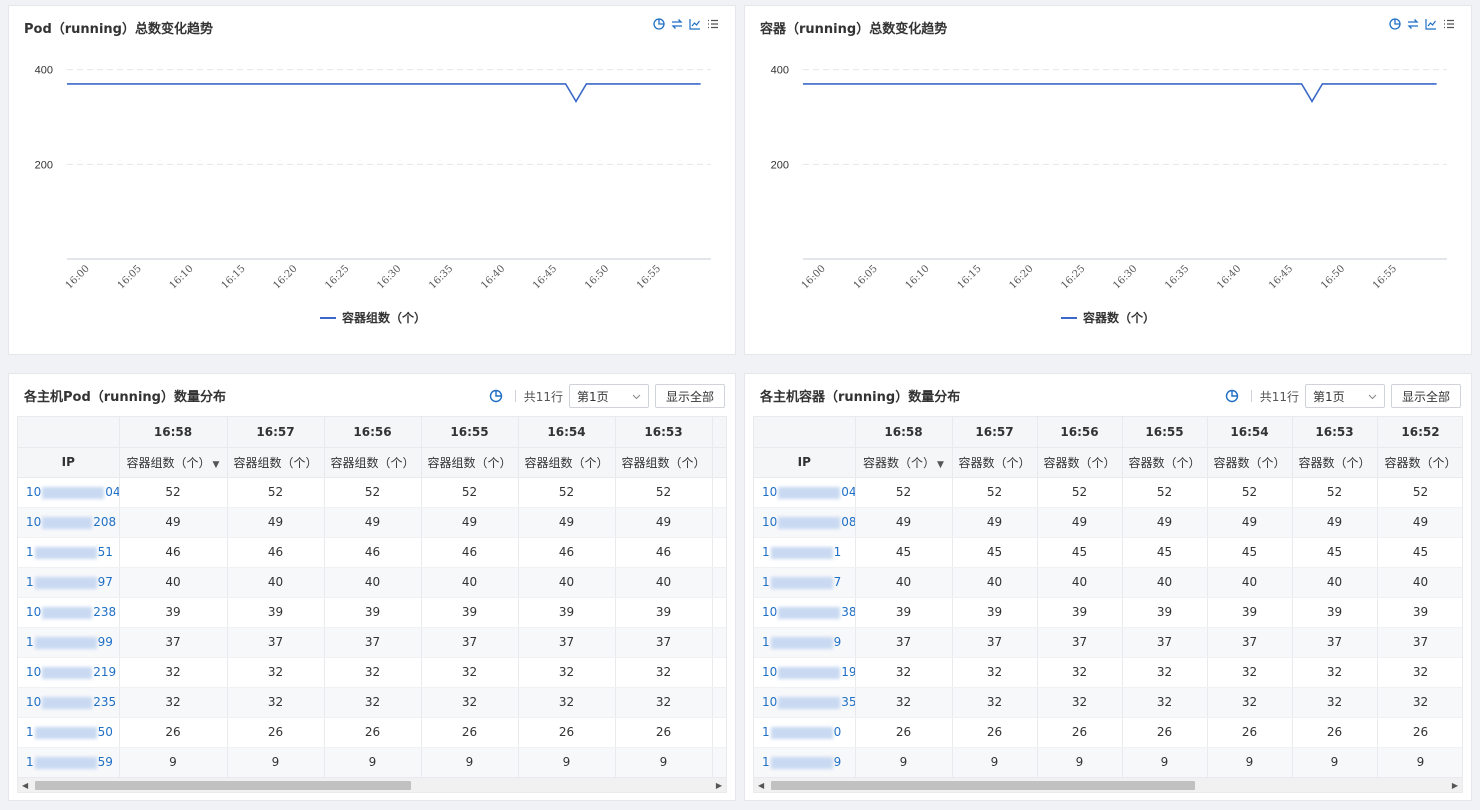 This screenshot has height=810, width=1480. Describe the element at coordinates (173, 462) in the screenshot. I see `metric-header-sorted: 容器组数（个） ▼` at that location.